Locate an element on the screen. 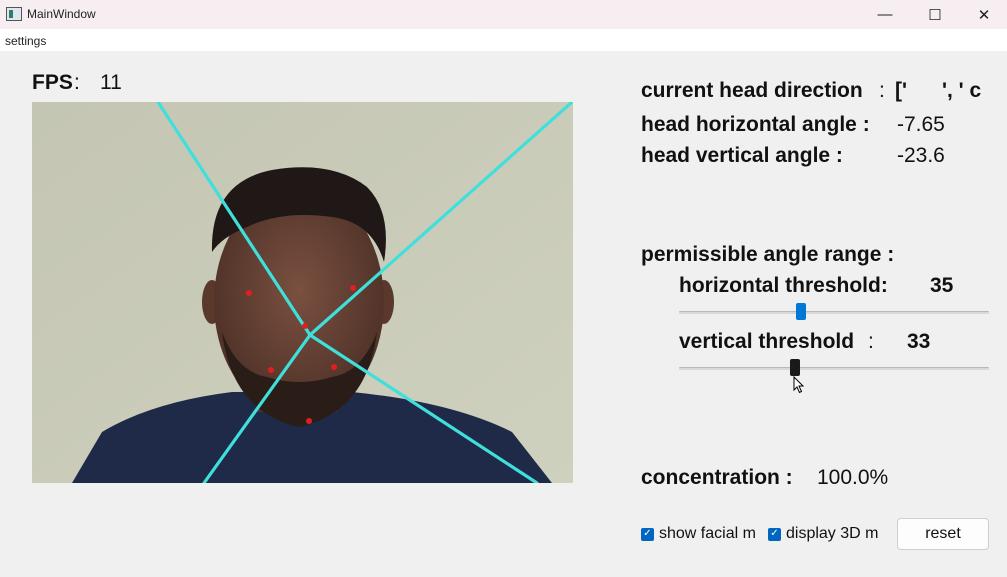 The width and height of the screenshot is (1007, 577). display-3d-checkbox: ✓ display 3D m is located at coordinates (827, 534).